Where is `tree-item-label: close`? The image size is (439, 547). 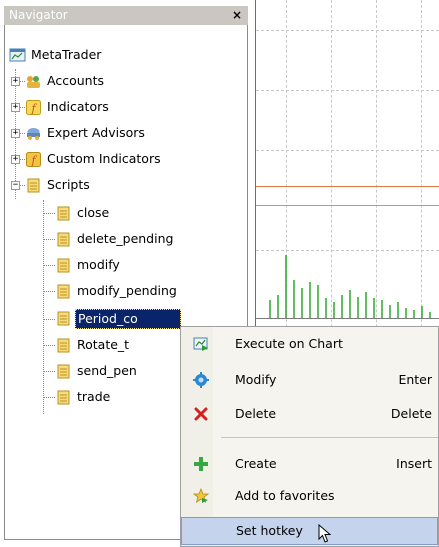 tree-item-label: close is located at coordinates (93, 212).